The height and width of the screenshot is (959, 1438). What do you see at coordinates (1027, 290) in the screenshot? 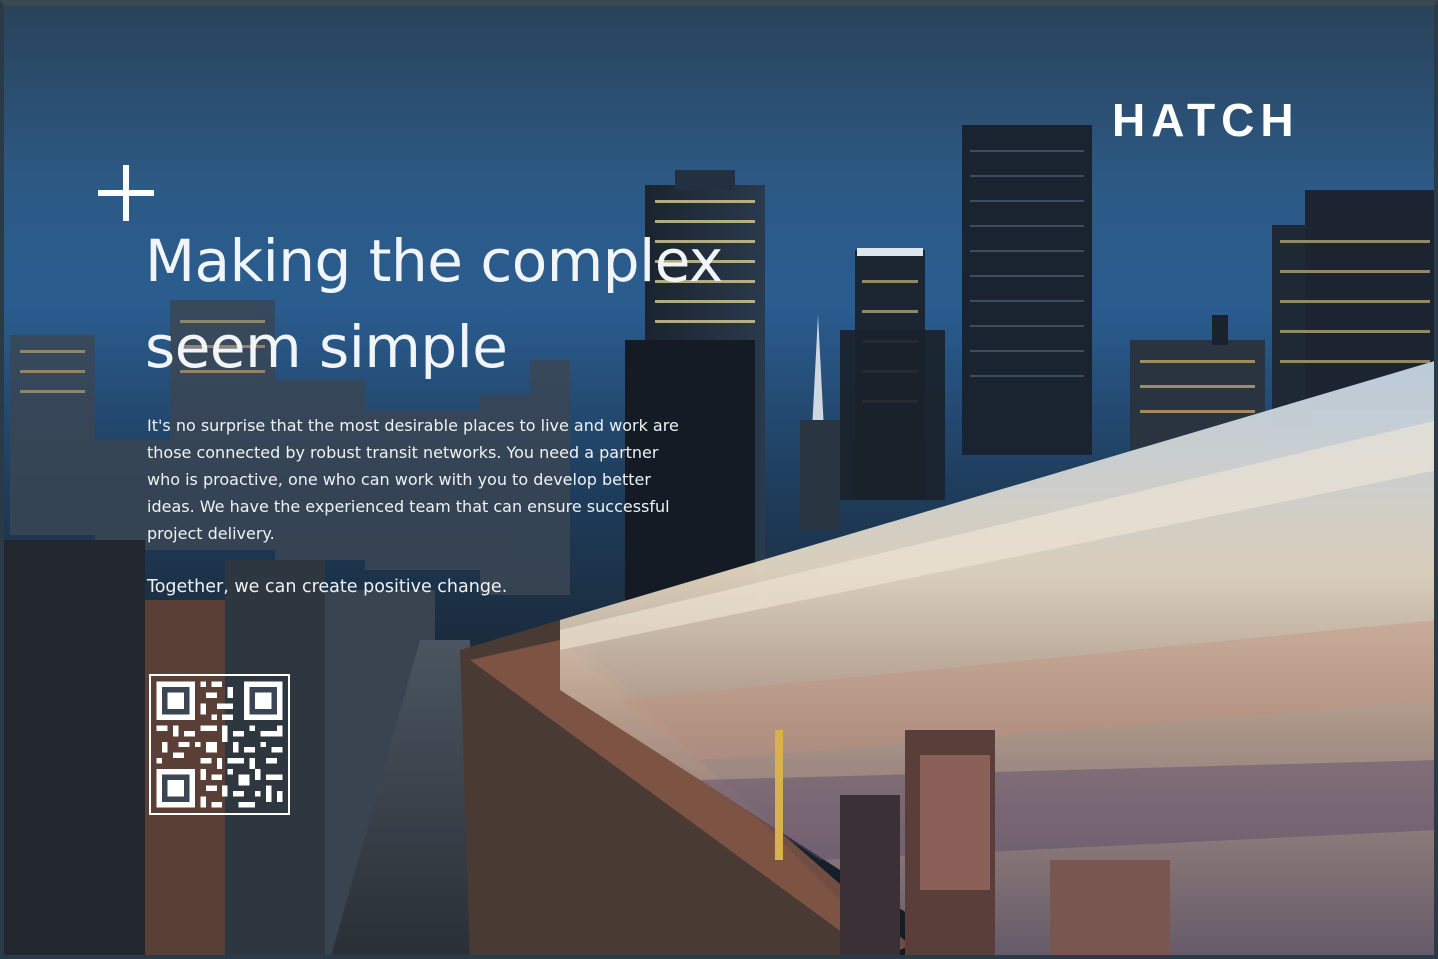
I see `tall-tower` at bounding box center [1027, 290].